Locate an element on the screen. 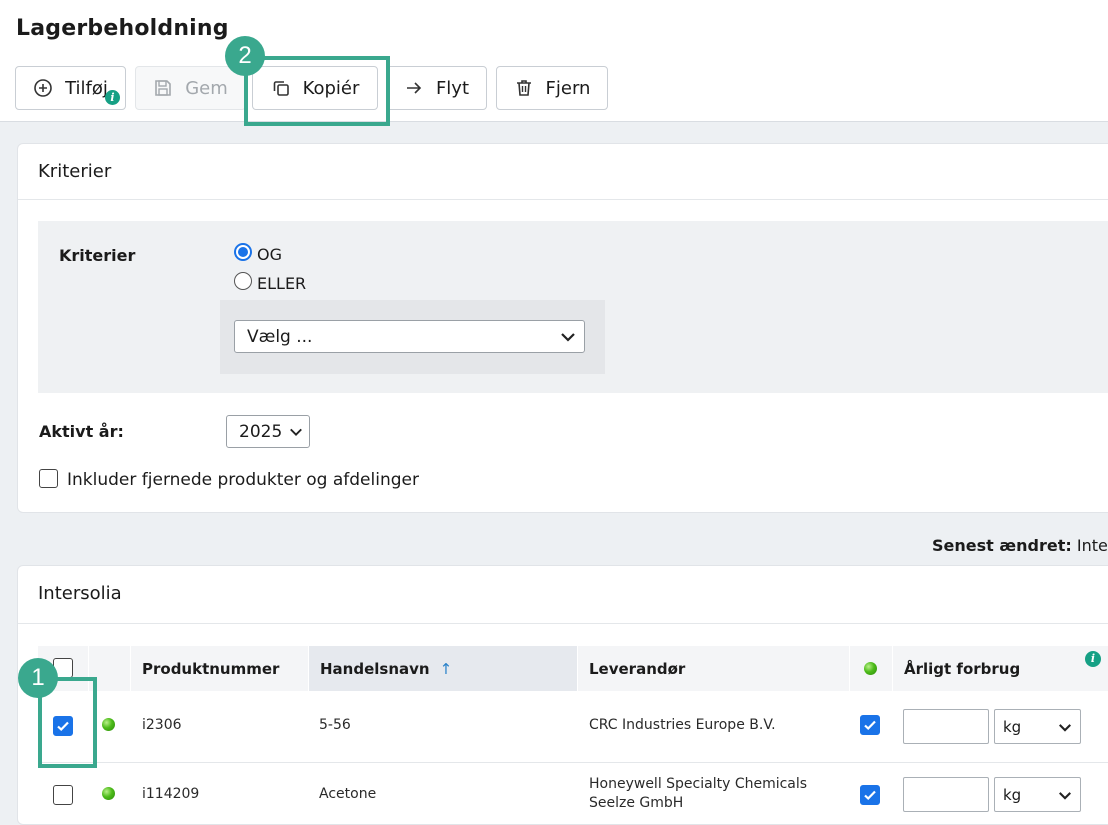 The height and width of the screenshot is (825, 1108). remove-button-label: Fjern is located at coordinates (568, 88).